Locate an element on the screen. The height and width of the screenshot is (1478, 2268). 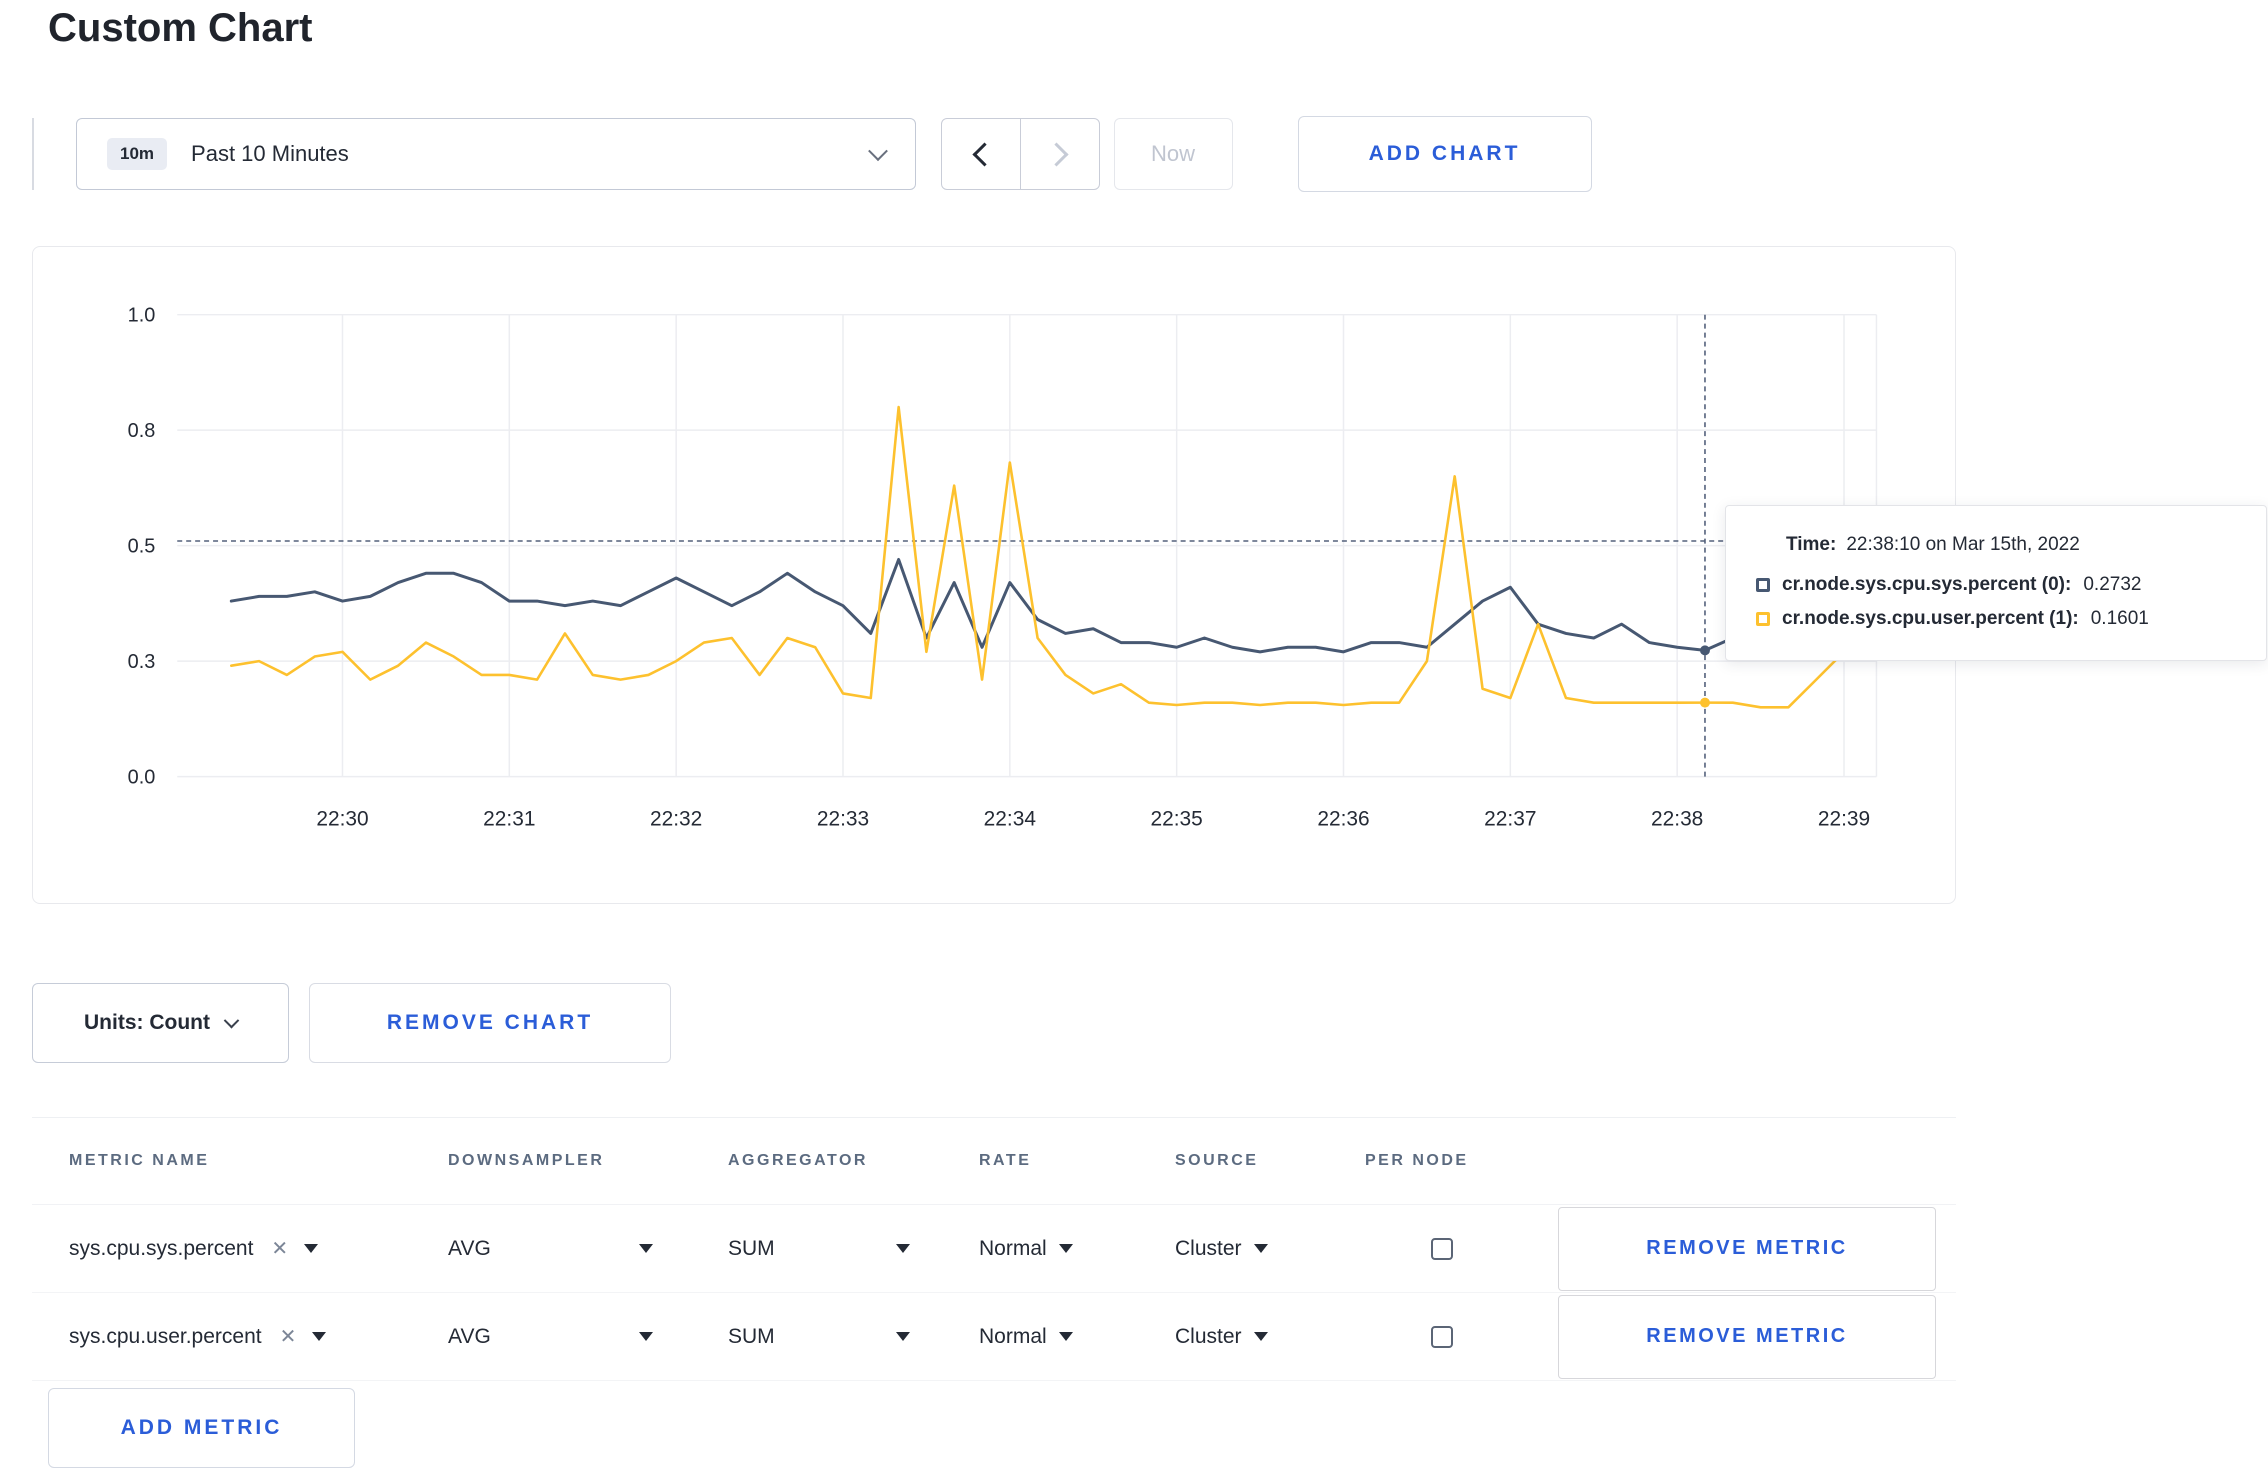
units-dropdown: Units: Count is located at coordinates (160, 1023).